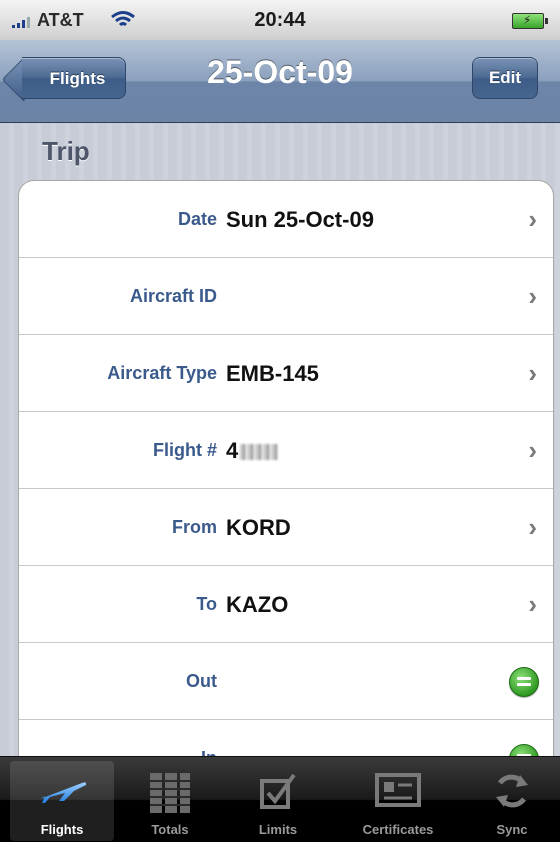 This screenshot has height=842, width=560. What do you see at coordinates (62, 829) in the screenshot?
I see `tab-label: Flights` at bounding box center [62, 829].